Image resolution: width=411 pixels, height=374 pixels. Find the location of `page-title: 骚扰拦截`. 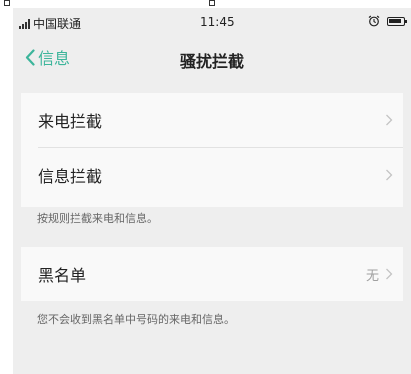

page-title: 骚扰拦截 is located at coordinates (211, 61).